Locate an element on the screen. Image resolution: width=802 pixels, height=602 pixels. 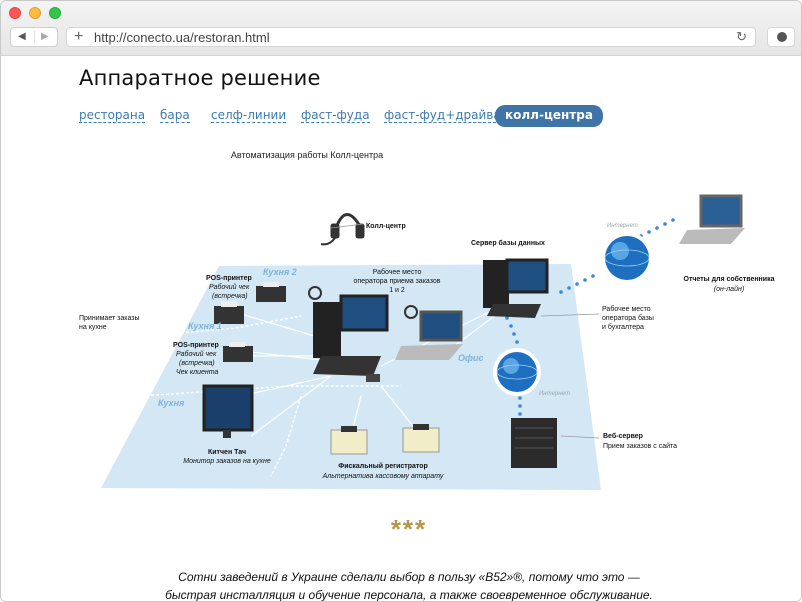
label-accountant-3: и бухгалтера is located at coordinates (623, 327).